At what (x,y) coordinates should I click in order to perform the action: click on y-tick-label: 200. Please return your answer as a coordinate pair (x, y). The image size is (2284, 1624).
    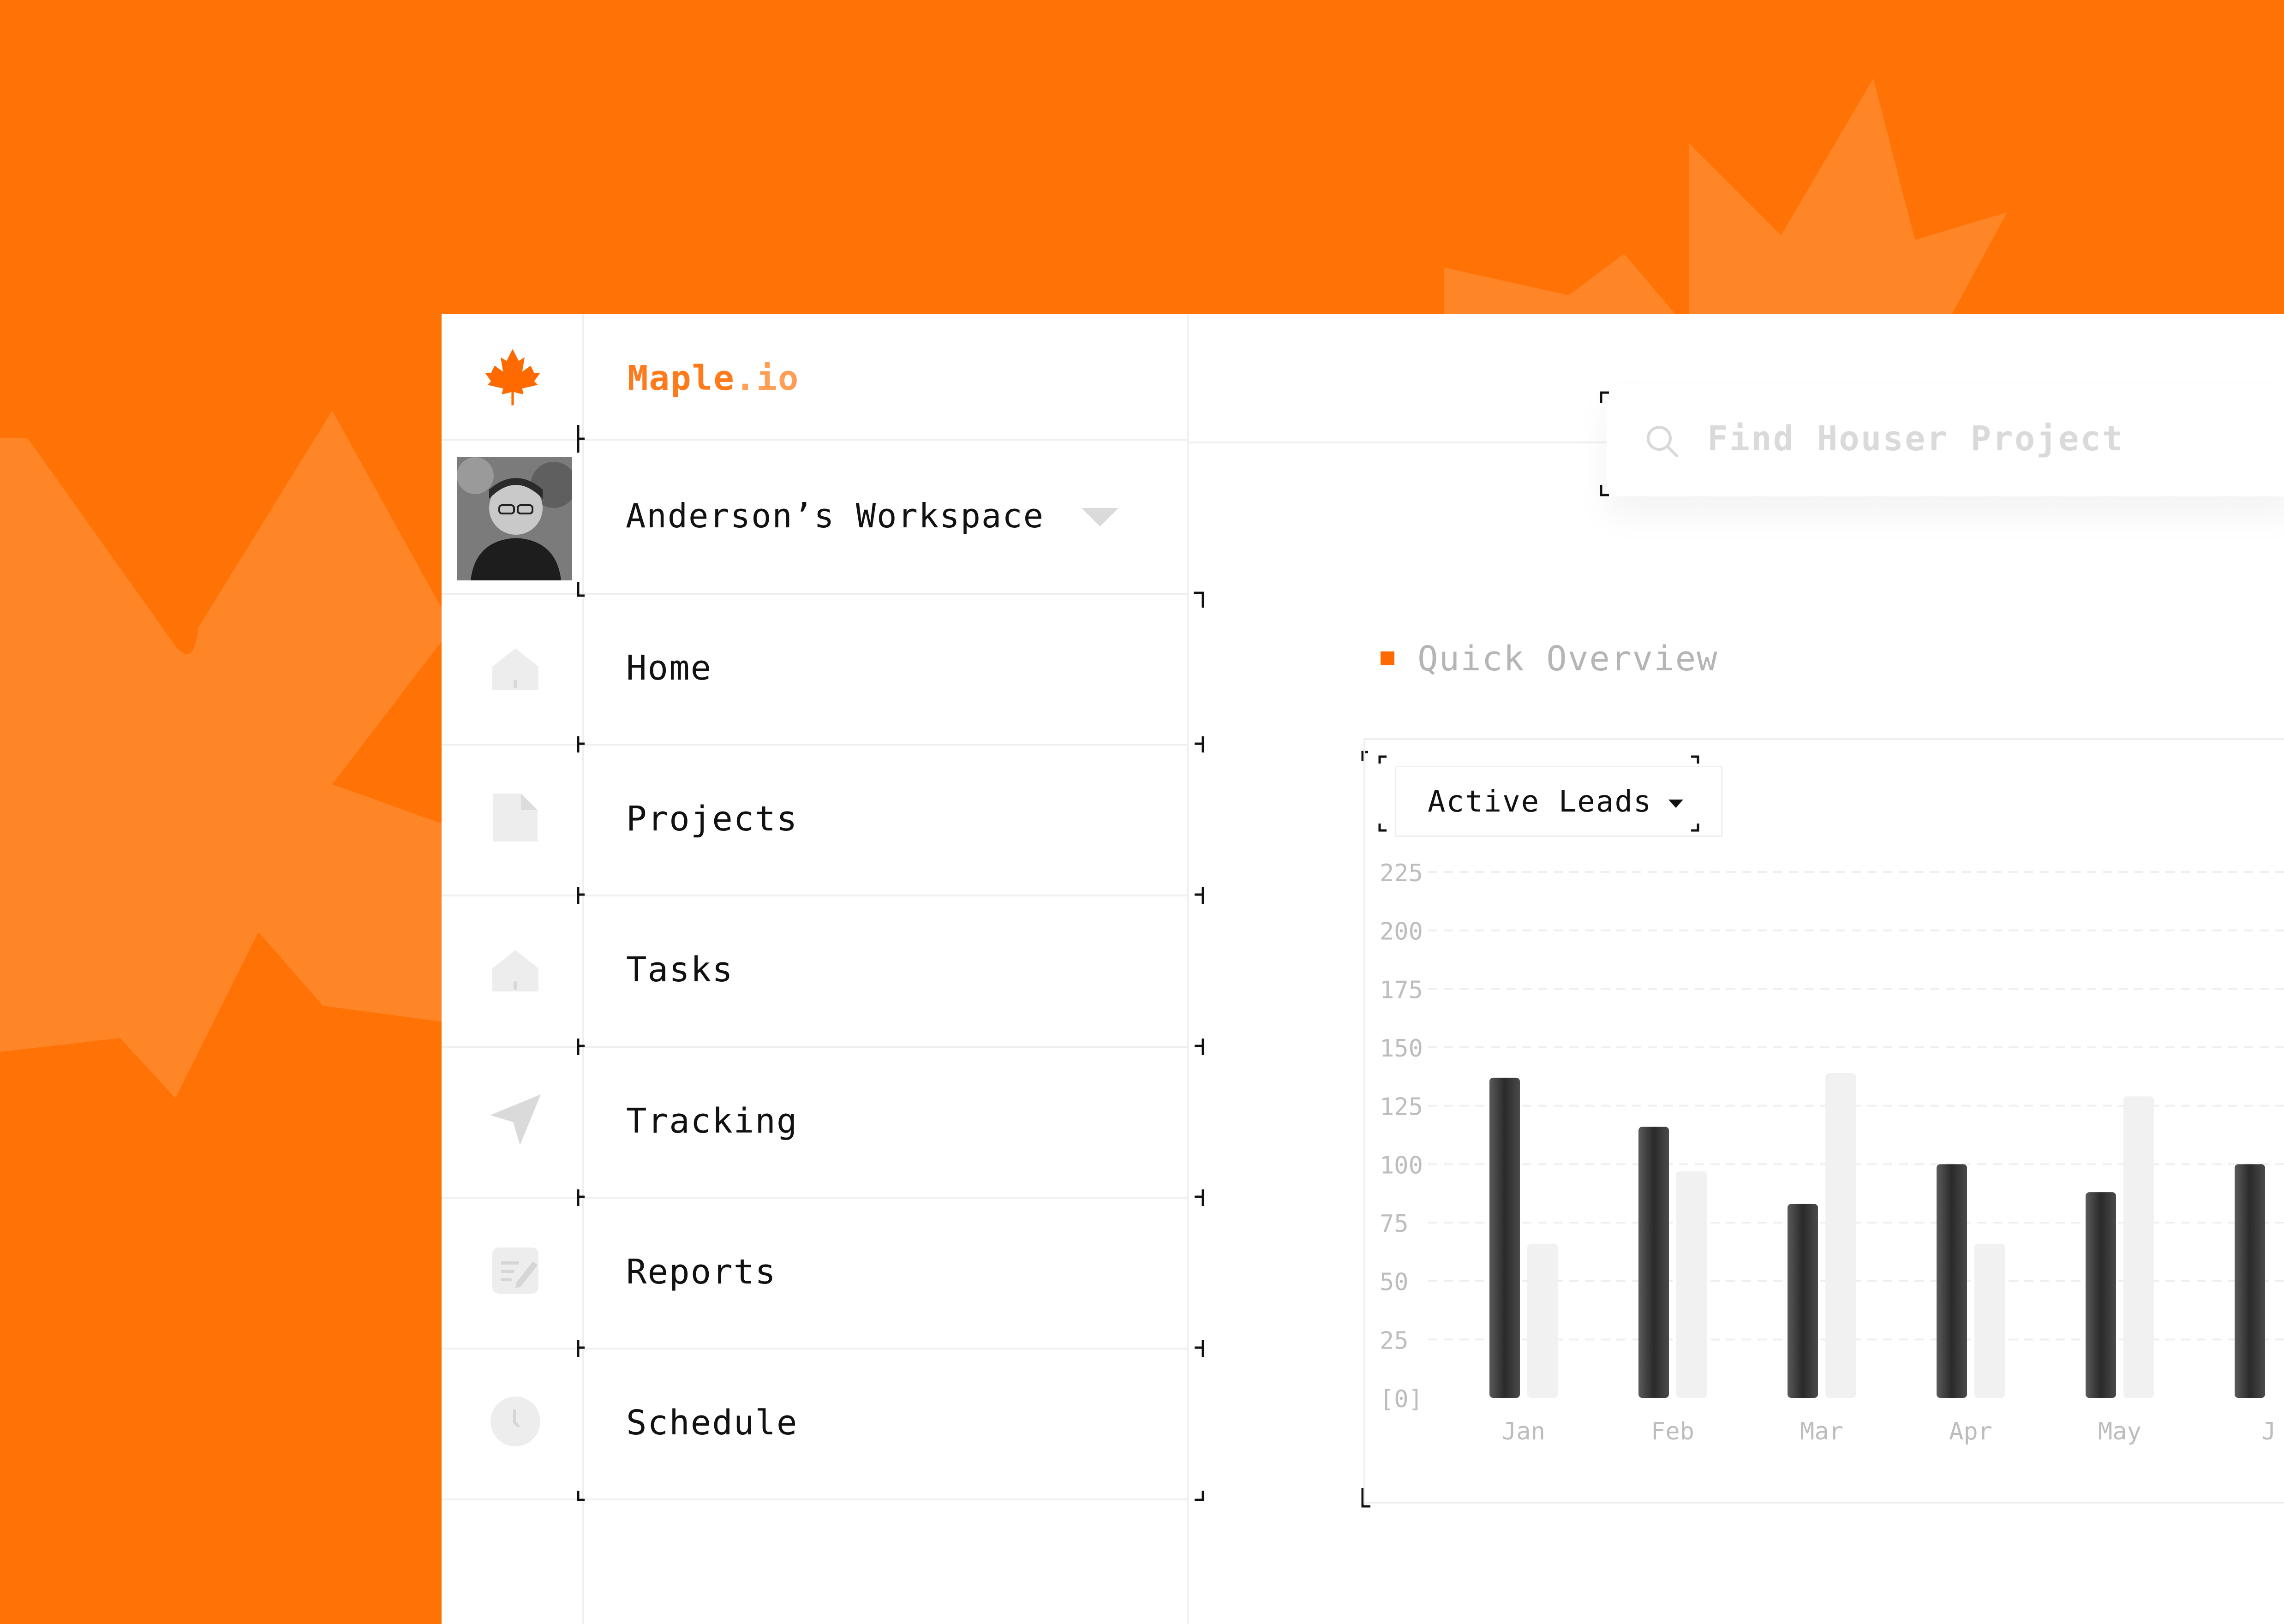
    Looking at the image, I should click on (1401, 932).